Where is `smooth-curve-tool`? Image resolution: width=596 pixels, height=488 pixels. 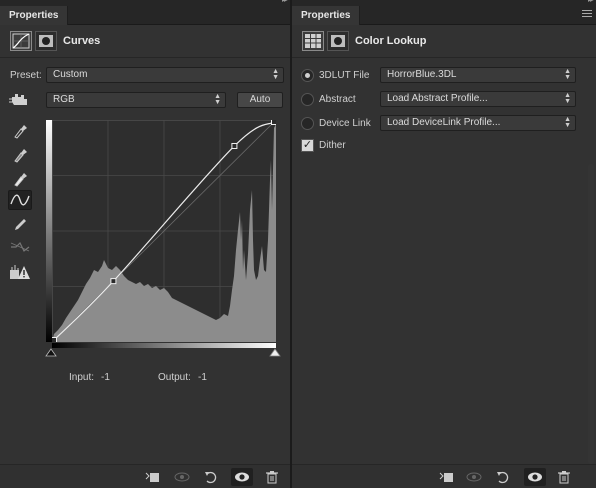 smooth-curve-tool is located at coordinates (20, 247).